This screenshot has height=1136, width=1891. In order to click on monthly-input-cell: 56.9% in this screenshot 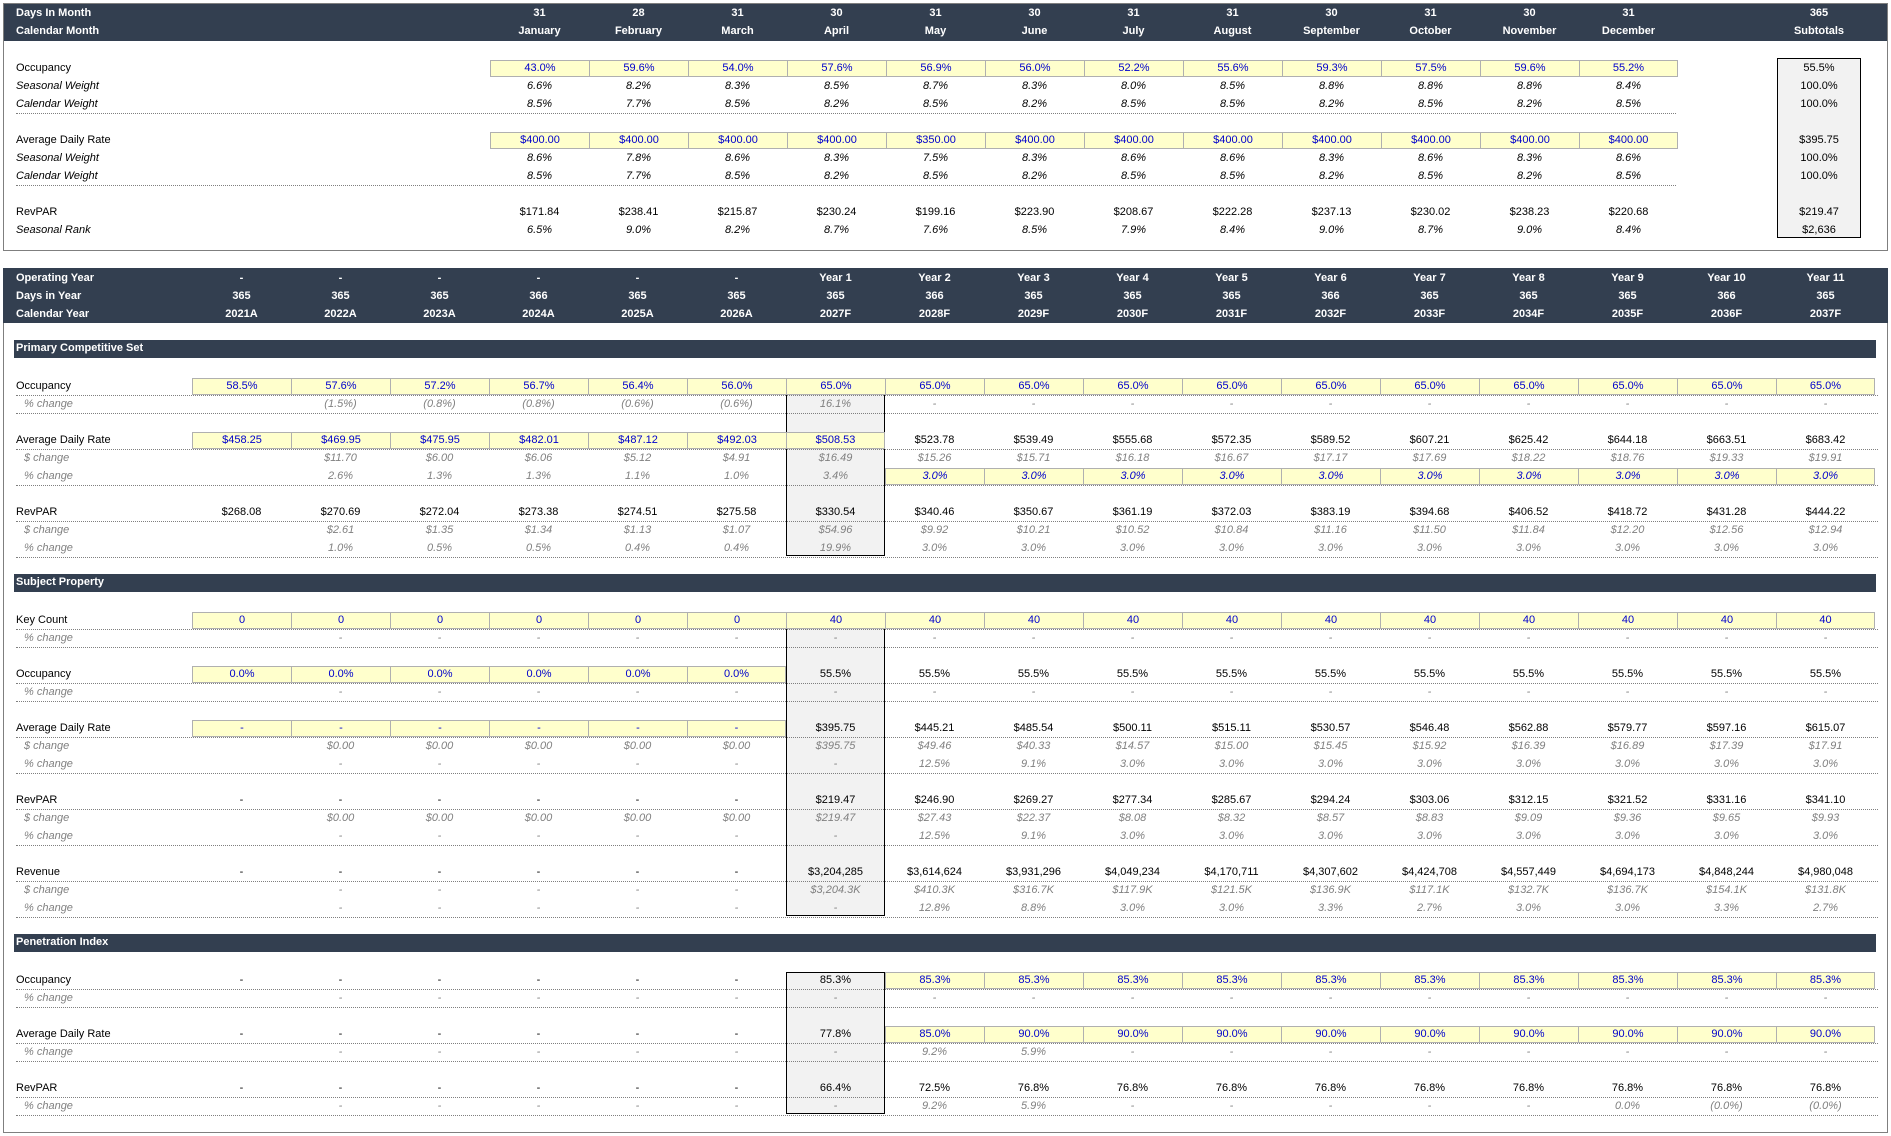, I will do `click(935, 68)`.